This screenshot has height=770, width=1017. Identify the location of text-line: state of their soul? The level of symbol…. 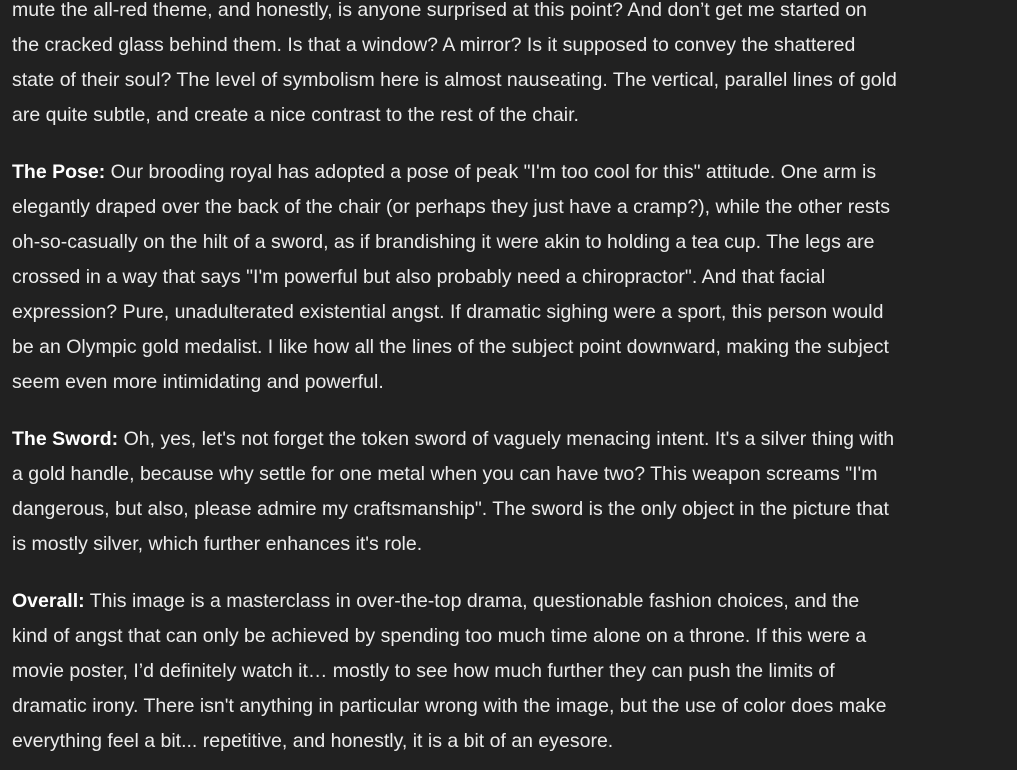
(514, 80).